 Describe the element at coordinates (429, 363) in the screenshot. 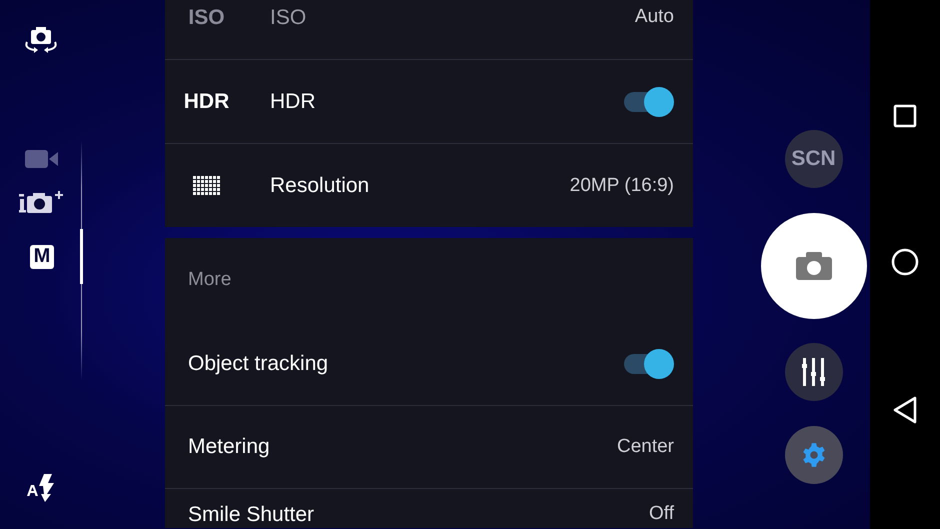

I see `settings-row: Object tracking` at that location.